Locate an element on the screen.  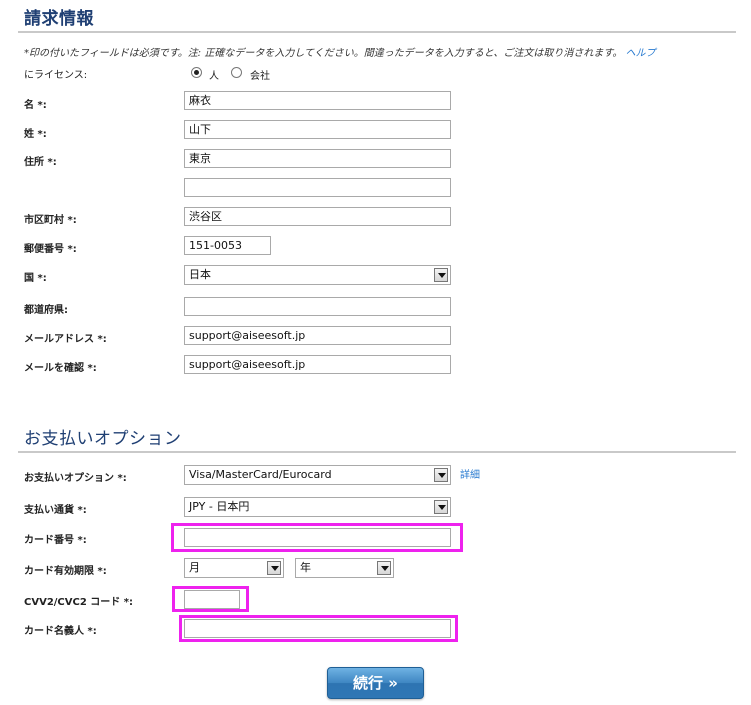
first-name-field: 麻衣 is located at coordinates (317, 100).